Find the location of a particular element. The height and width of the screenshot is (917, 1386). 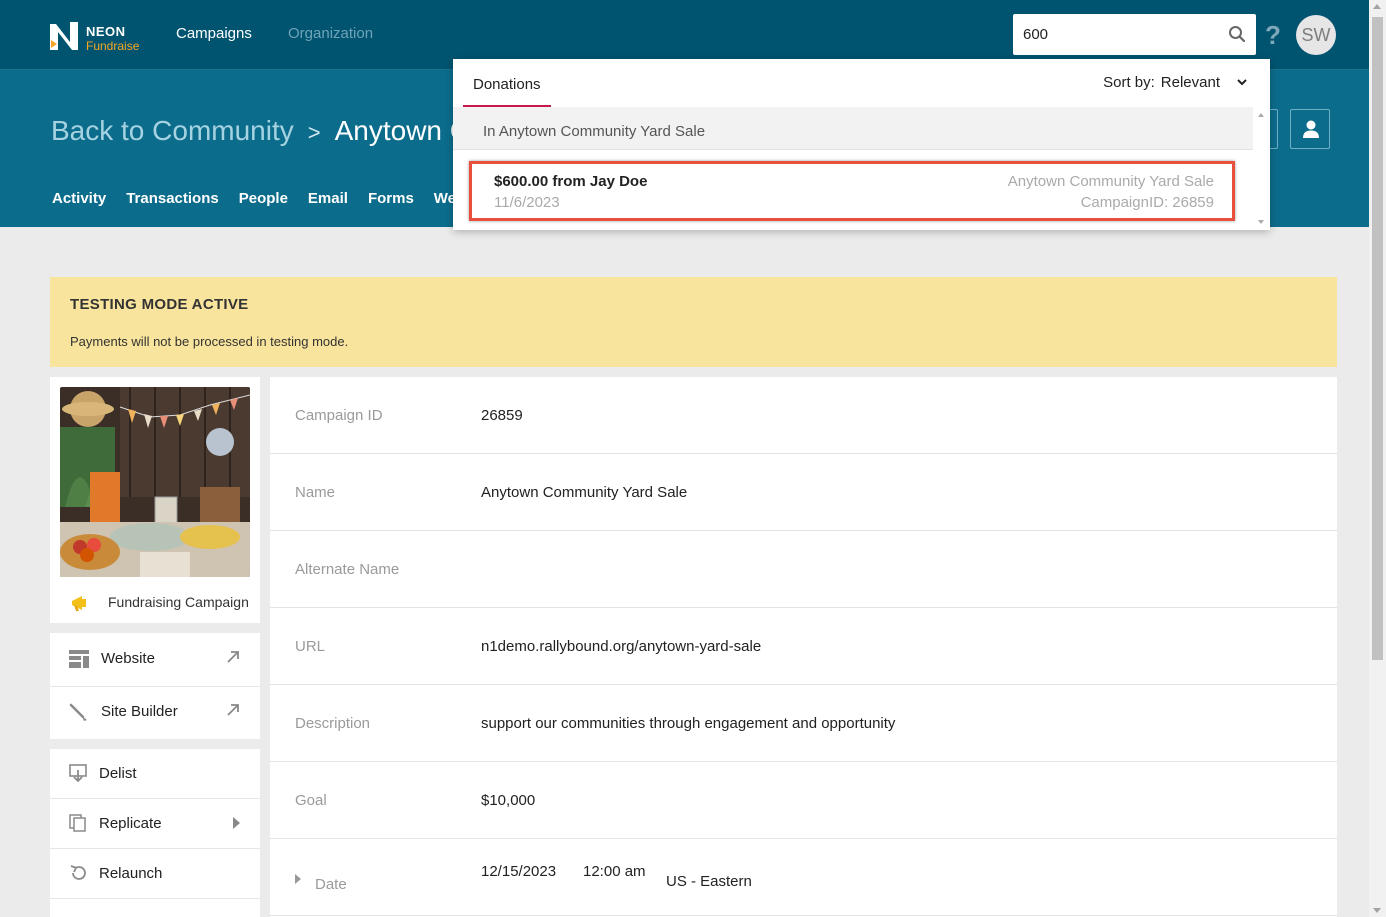

delist-action: Delist is located at coordinates (155, 774).